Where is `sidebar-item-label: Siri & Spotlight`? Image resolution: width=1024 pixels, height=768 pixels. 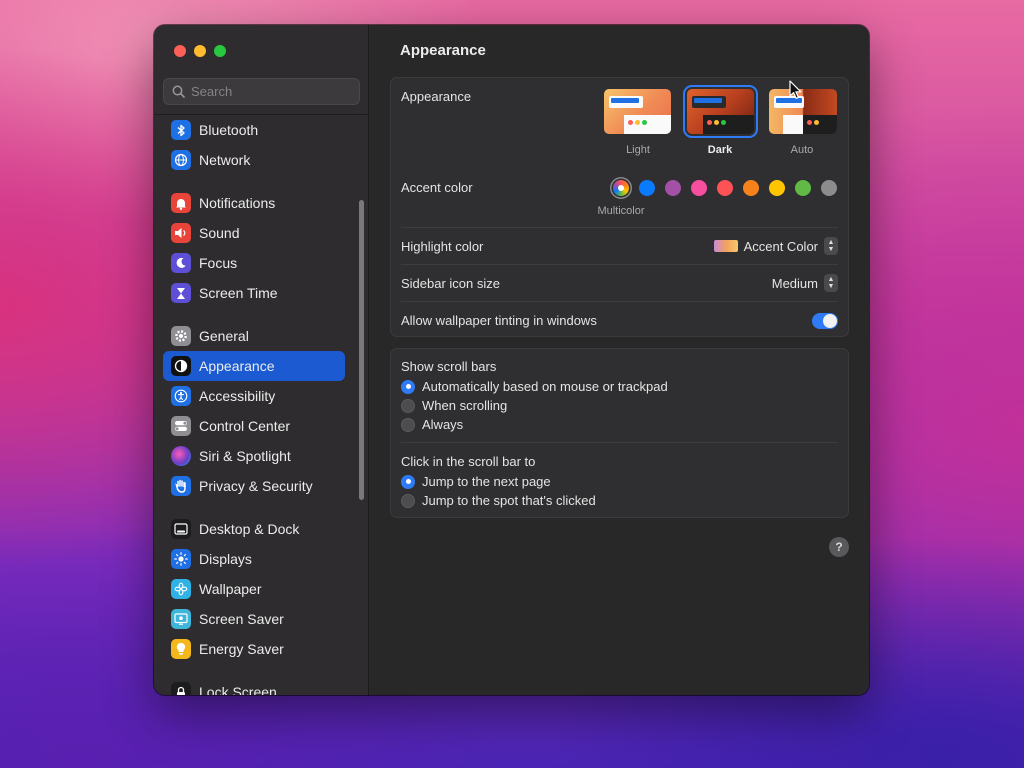 sidebar-item-label: Siri & Spotlight is located at coordinates (245, 456).